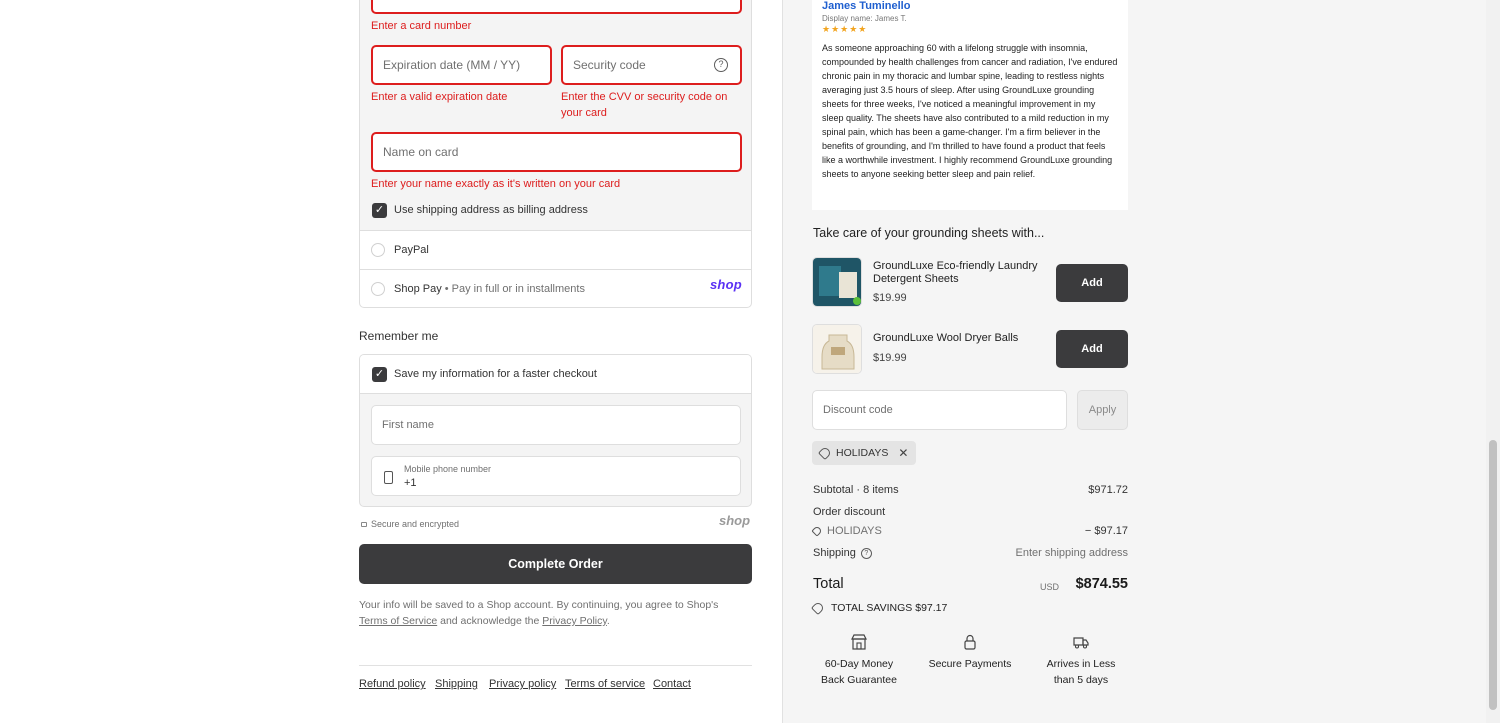 The width and height of the screenshot is (1500, 723). Describe the element at coordinates (421, 152) in the screenshot. I see `name-on-card-placeholder: Name on card` at that location.